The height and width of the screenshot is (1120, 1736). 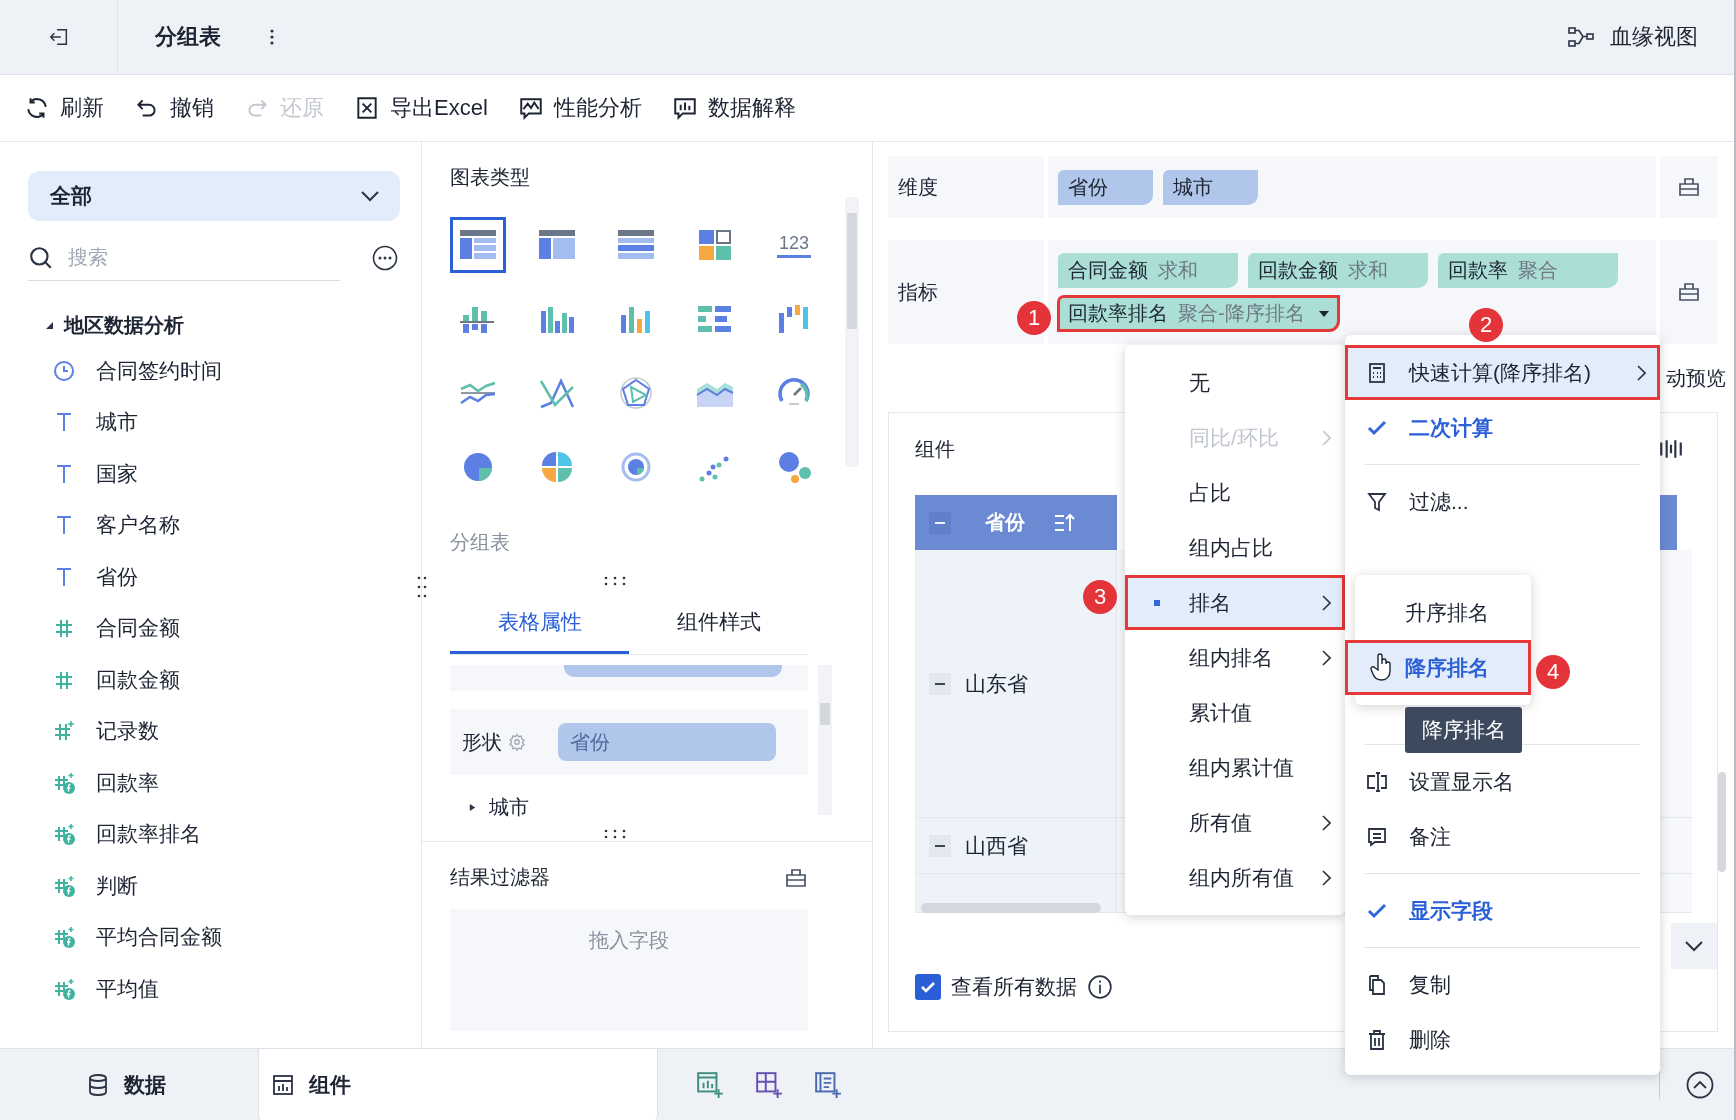 I want to click on performance-button: 性能分析, so click(x=579, y=108).